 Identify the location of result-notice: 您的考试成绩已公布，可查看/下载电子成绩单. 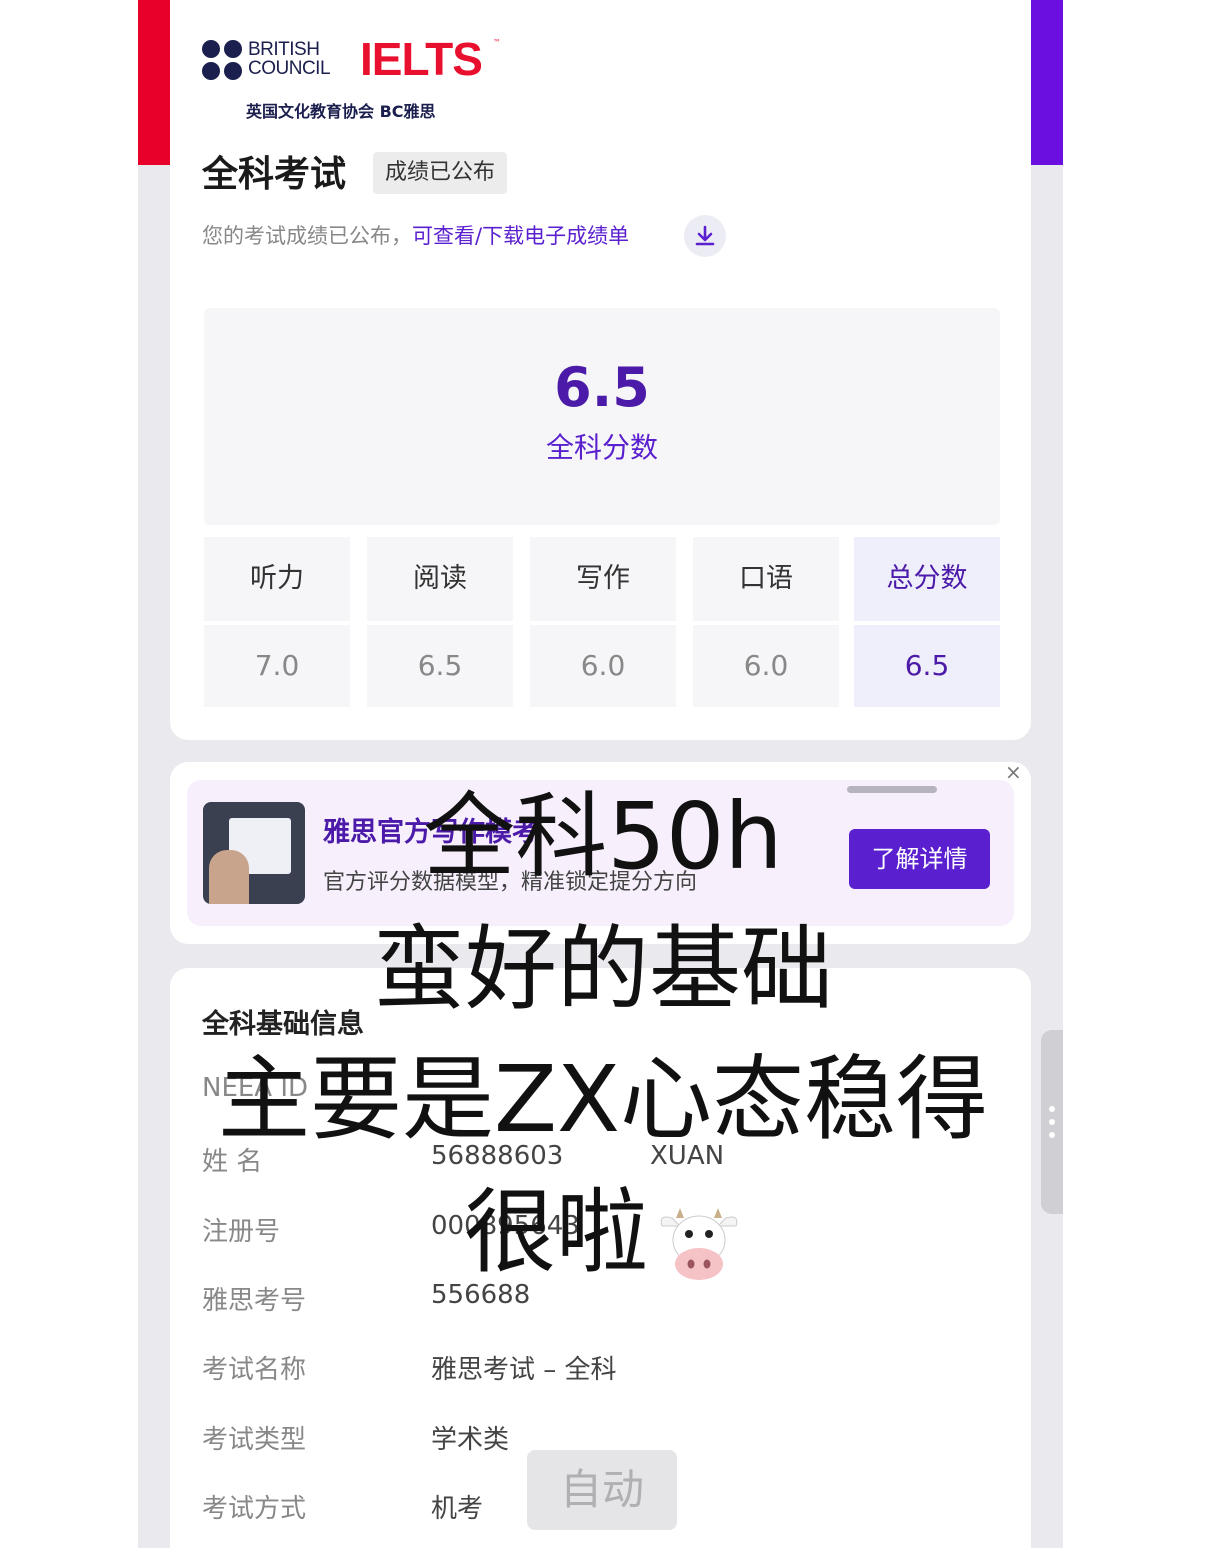
(415, 235).